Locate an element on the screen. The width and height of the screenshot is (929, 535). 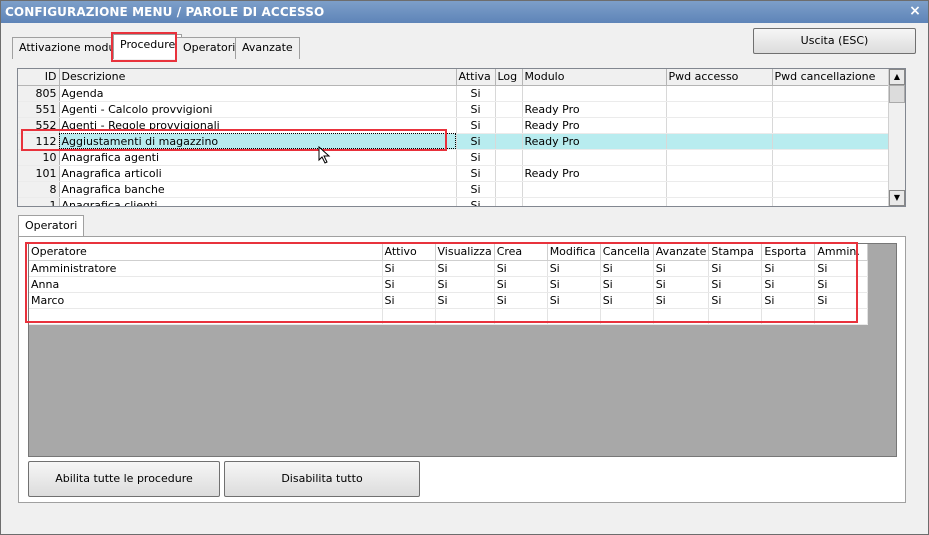
table-row: Anna Si Si Si Si Si Si Si Si Si is located at coordinates (449, 284).